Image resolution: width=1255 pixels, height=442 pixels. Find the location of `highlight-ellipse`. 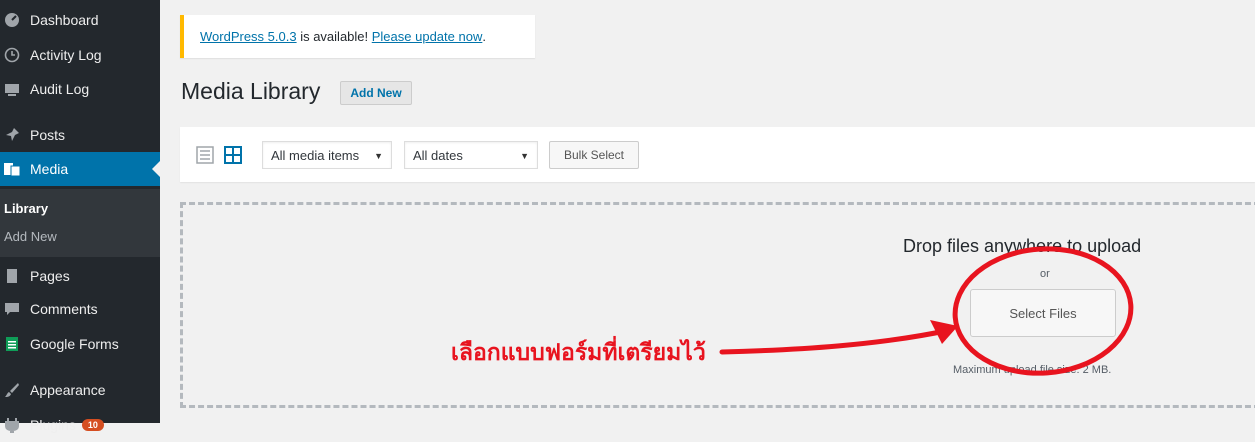

highlight-ellipse is located at coordinates (1043, 311).